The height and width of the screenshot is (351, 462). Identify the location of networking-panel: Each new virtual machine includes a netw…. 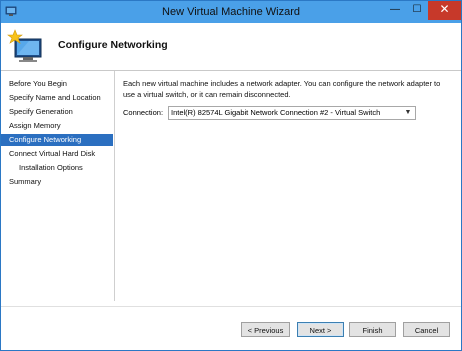
(288, 99).